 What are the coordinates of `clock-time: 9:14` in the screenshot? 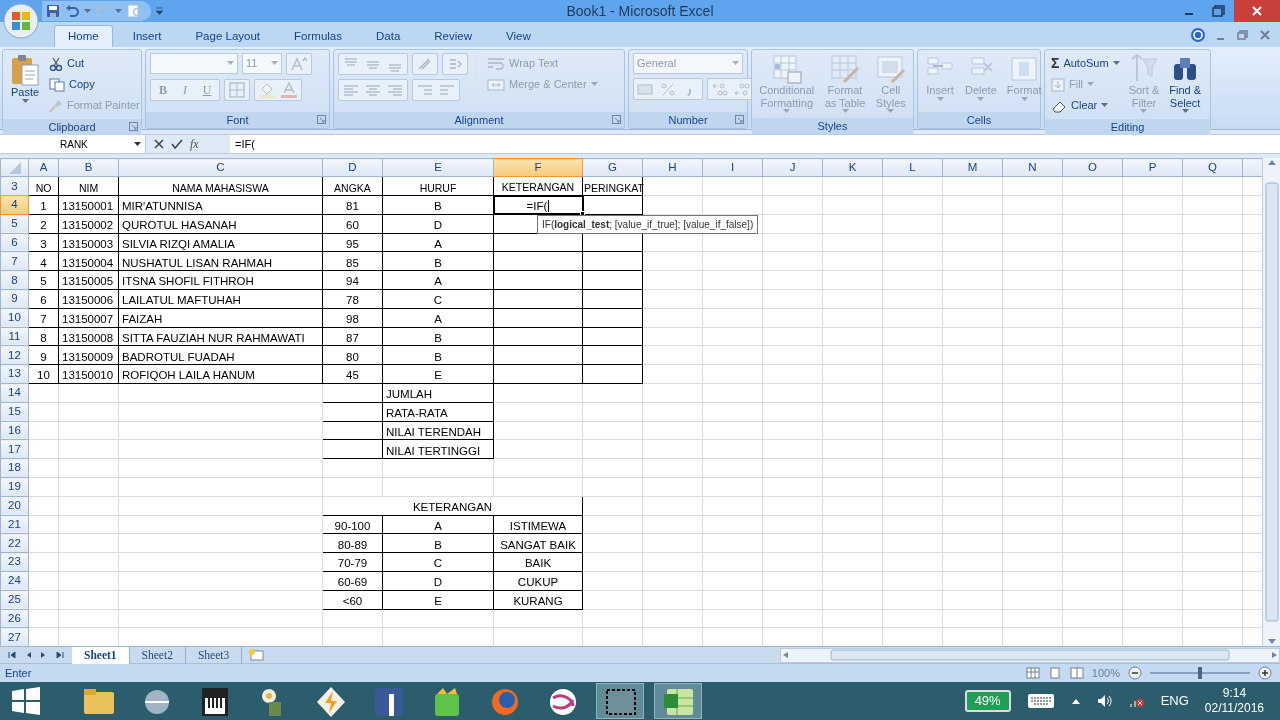 It's located at (1234, 693).